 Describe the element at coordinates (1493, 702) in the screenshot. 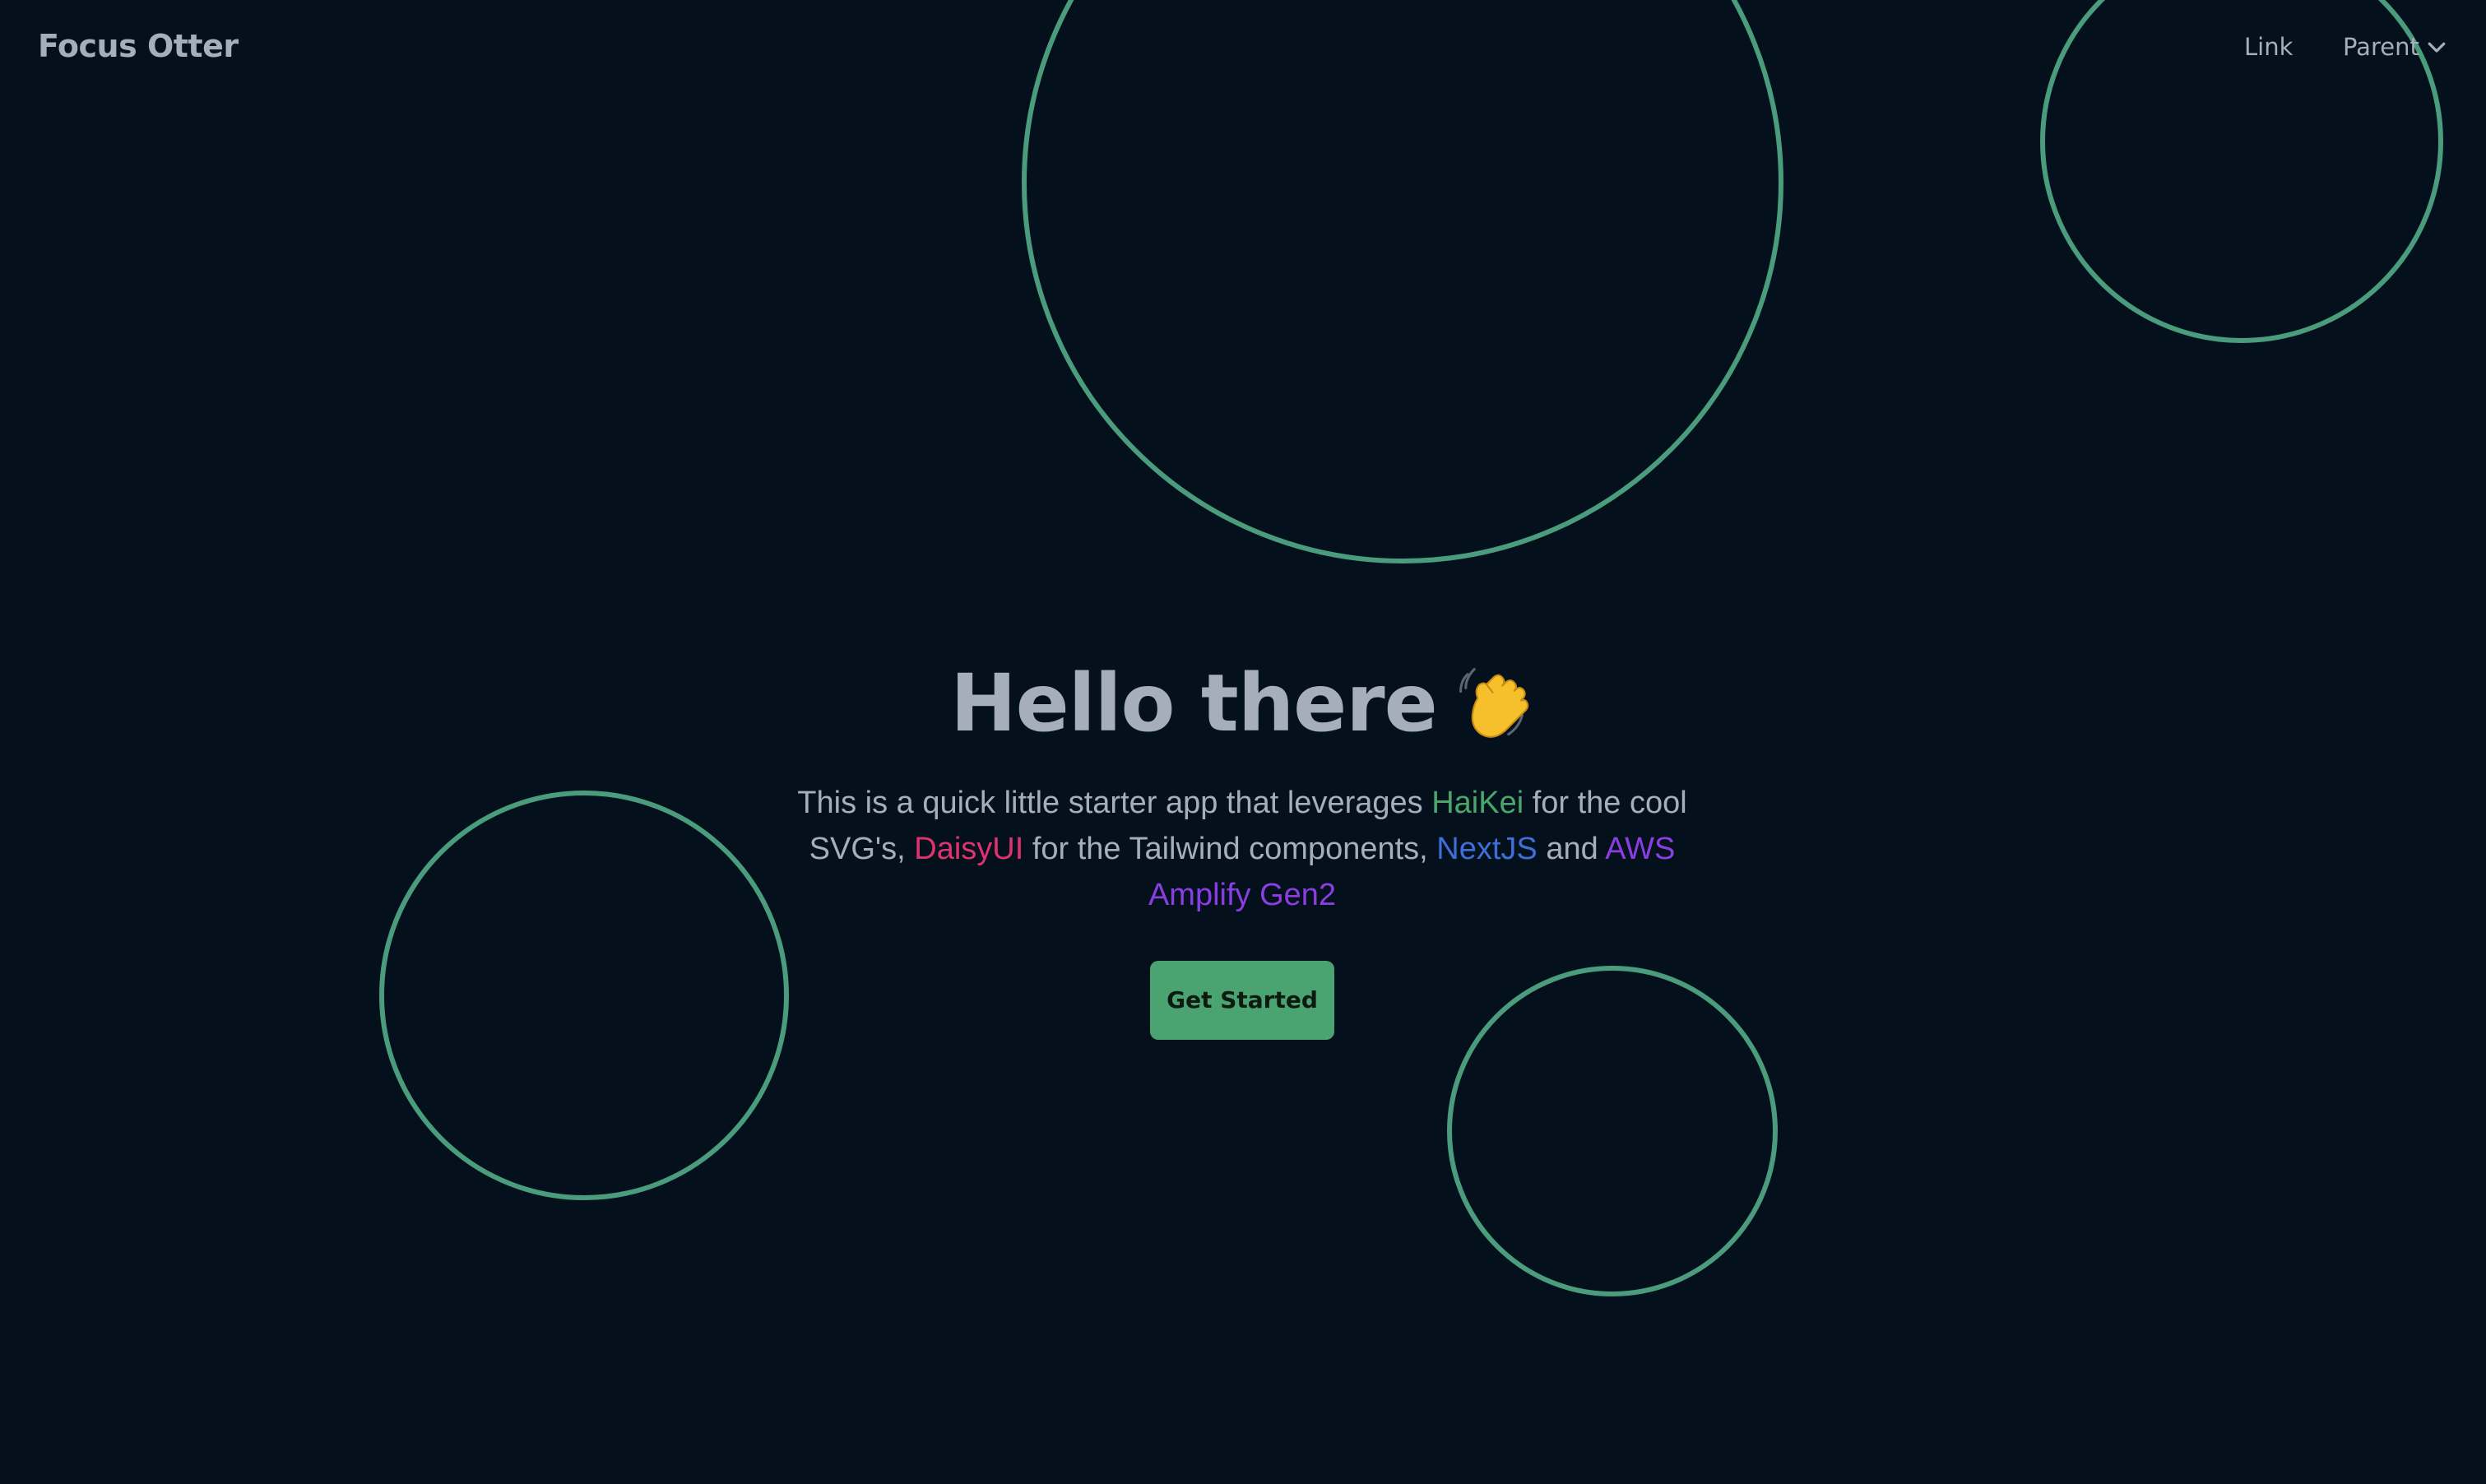

I see `waving-hand-icon` at that location.